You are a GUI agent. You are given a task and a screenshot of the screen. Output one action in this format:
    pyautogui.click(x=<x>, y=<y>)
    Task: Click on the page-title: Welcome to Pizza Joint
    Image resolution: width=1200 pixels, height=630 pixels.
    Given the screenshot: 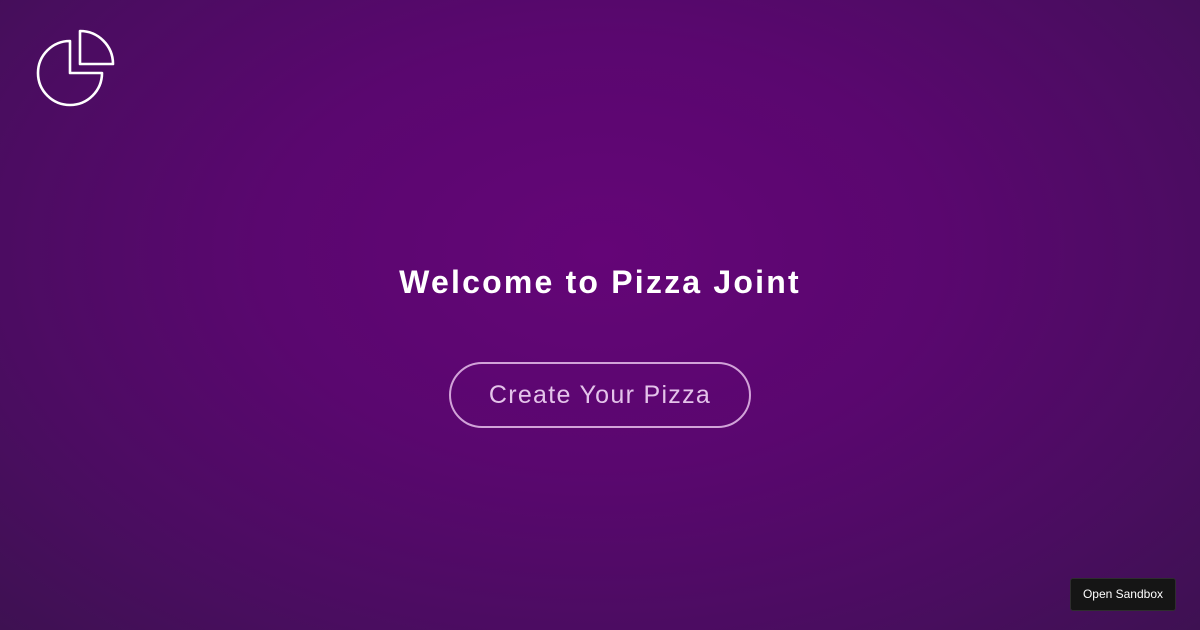 What is the action you would take?
    pyautogui.click(x=600, y=282)
    